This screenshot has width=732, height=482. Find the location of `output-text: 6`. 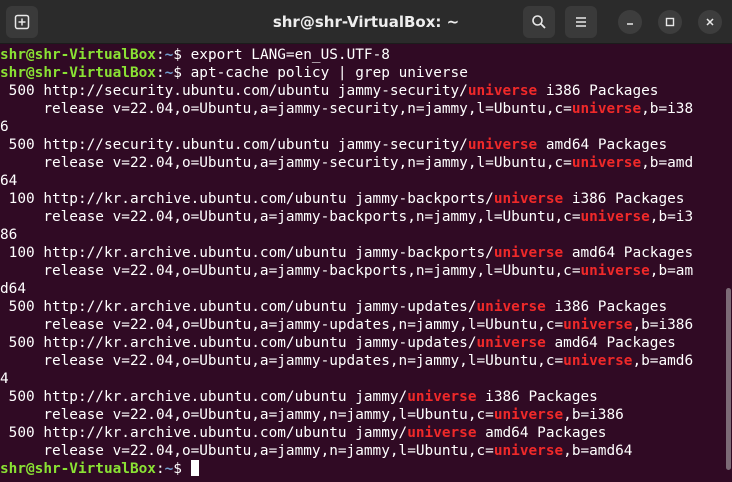

output-text: 6 is located at coordinates (4, 127).